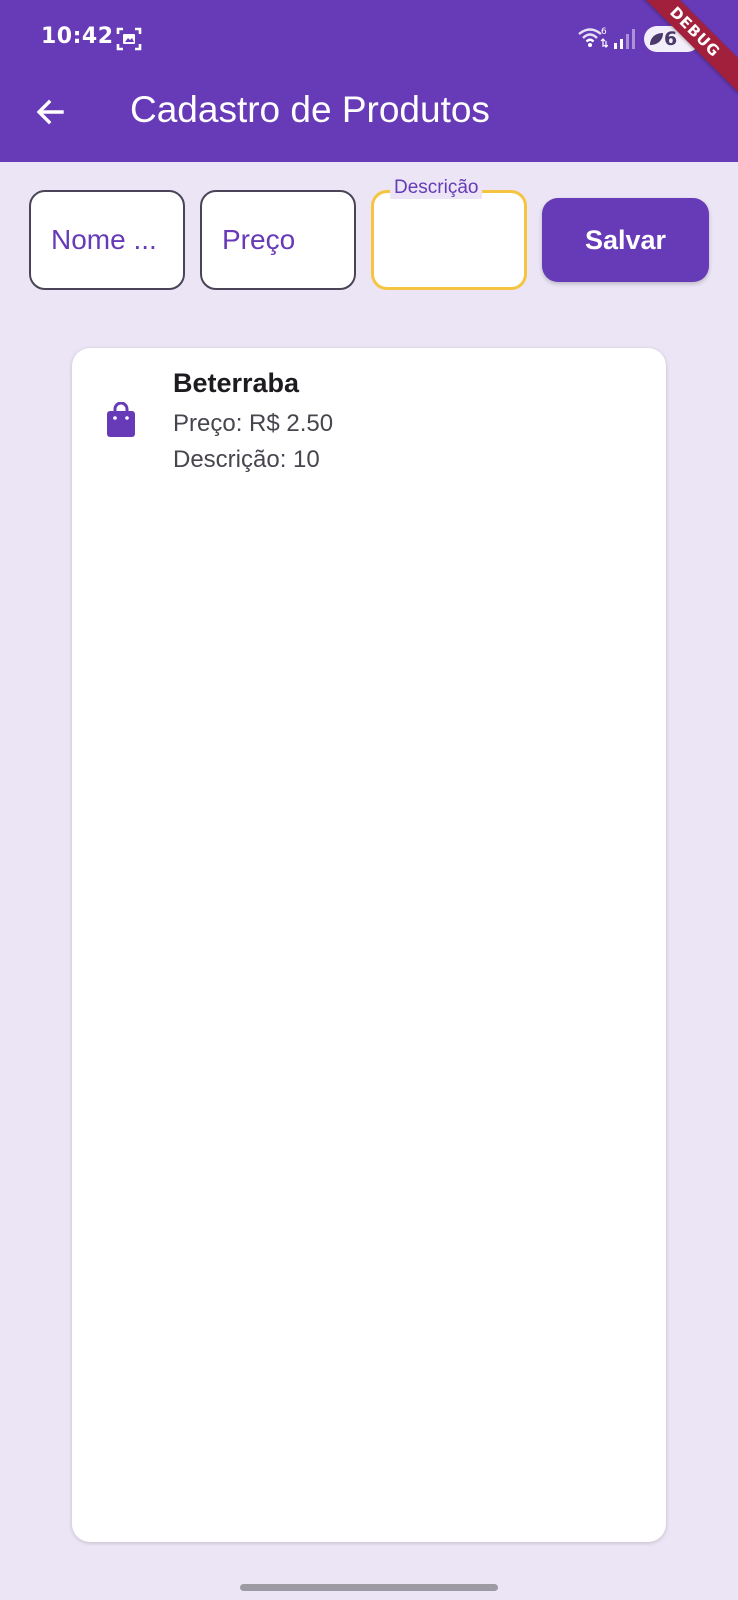 Image resolution: width=738 pixels, height=1600 pixels. What do you see at coordinates (625, 240) in the screenshot?
I see `save-button: Salvar` at bounding box center [625, 240].